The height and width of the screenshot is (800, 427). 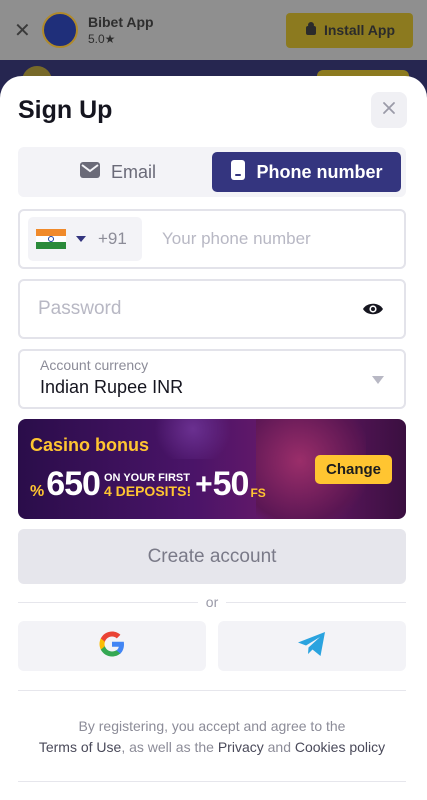 I want to click on bonus-free-spins: 50, so click(x=231, y=484).